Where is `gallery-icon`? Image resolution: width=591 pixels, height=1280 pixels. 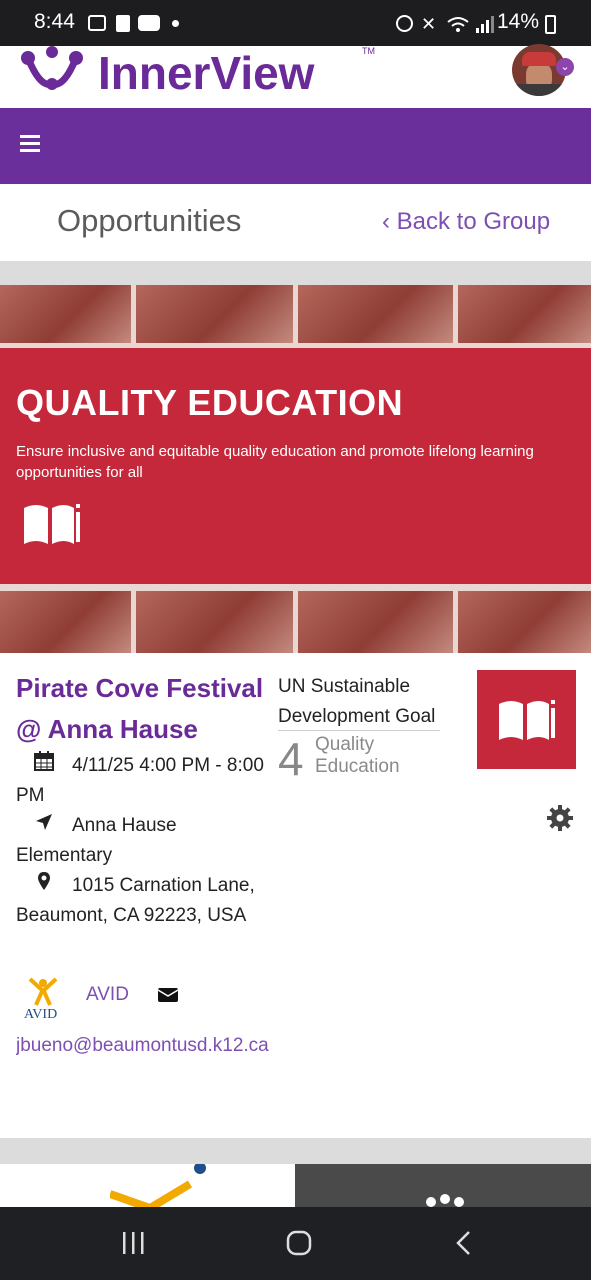
gallery-icon is located at coordinates (97, 23).